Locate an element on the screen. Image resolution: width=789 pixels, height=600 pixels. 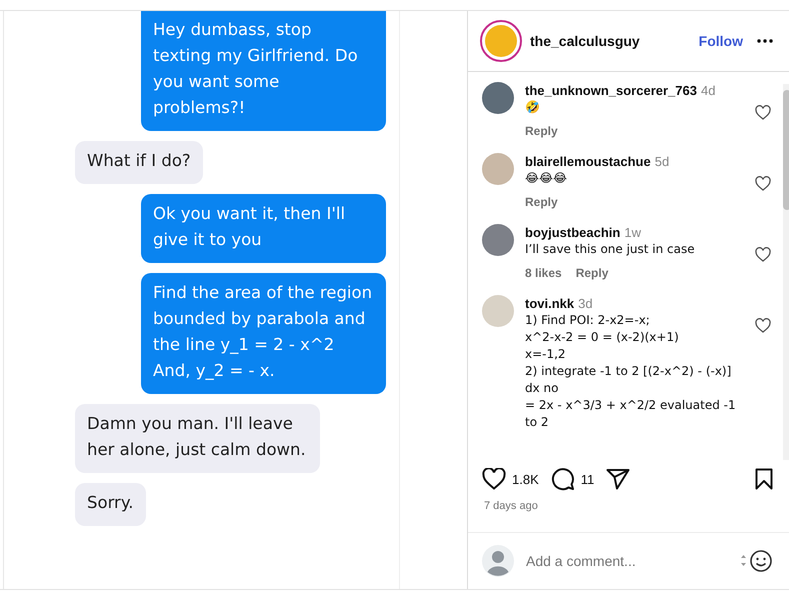
comment-time: 1w is located at coordinates (632, 232).